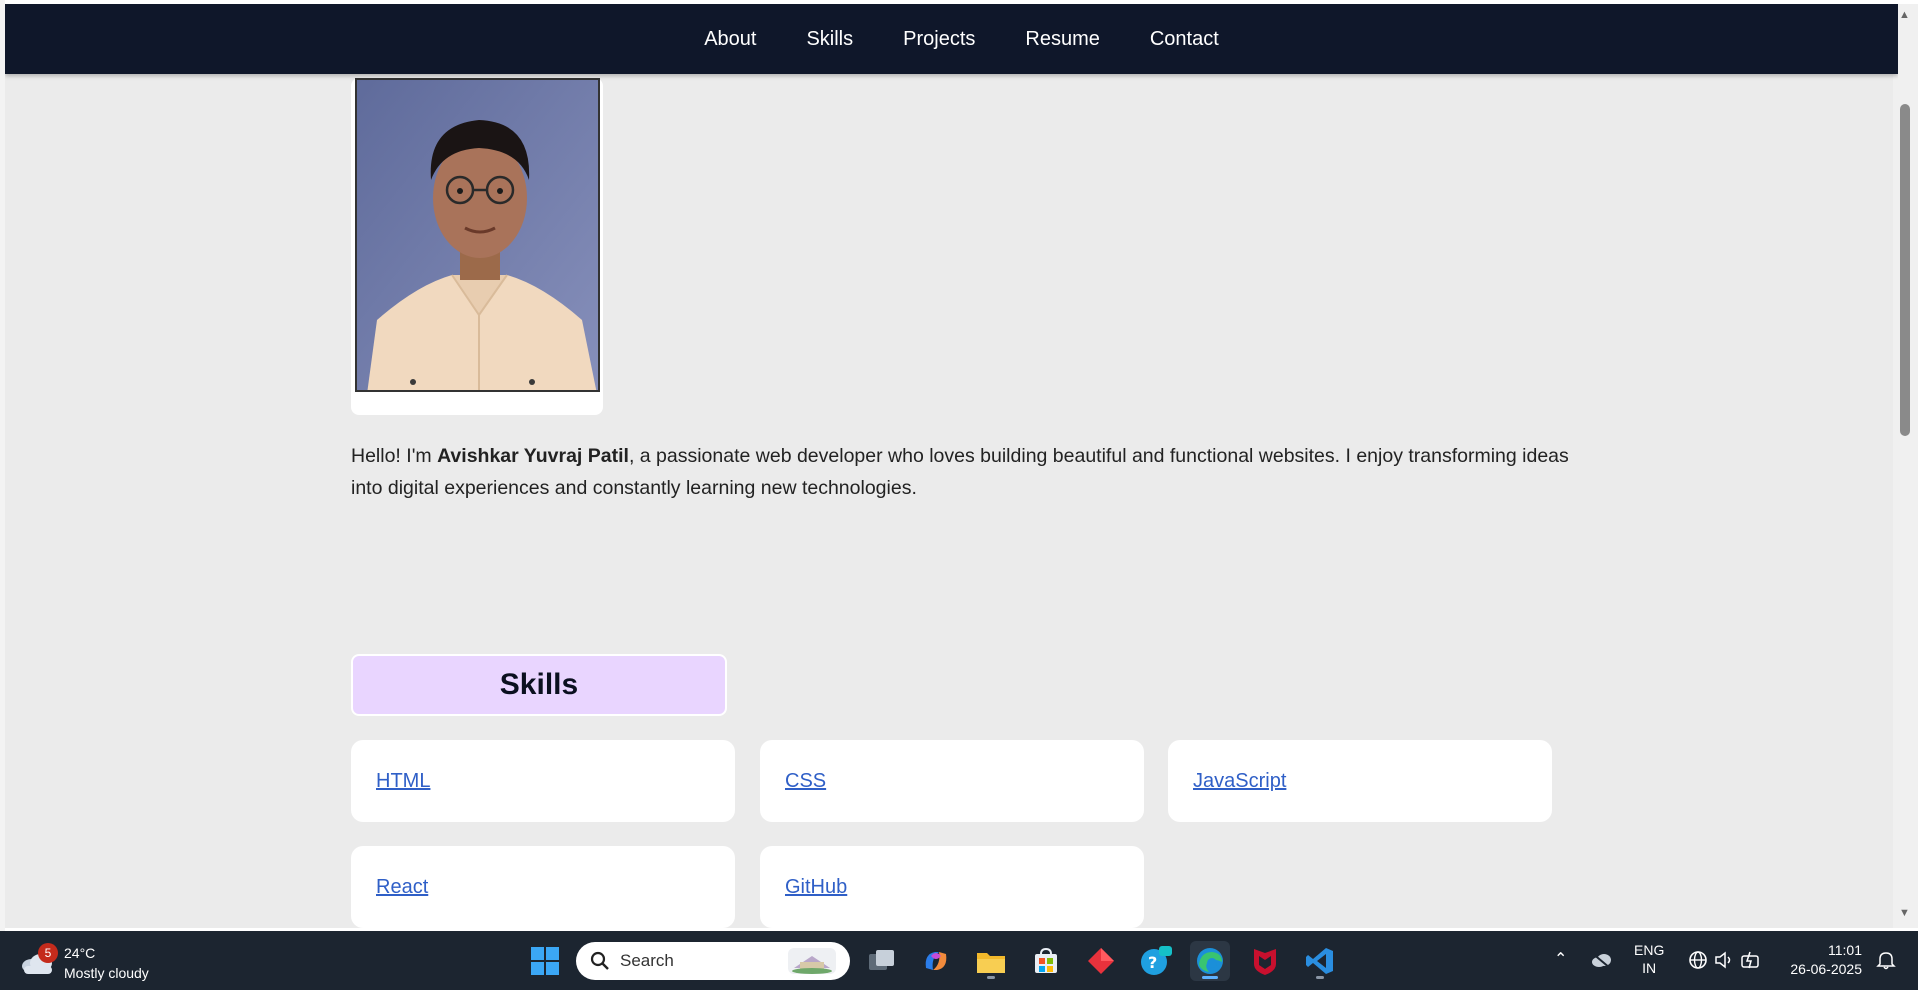  I want to click on language-line2: IN, so click(1649, 968).